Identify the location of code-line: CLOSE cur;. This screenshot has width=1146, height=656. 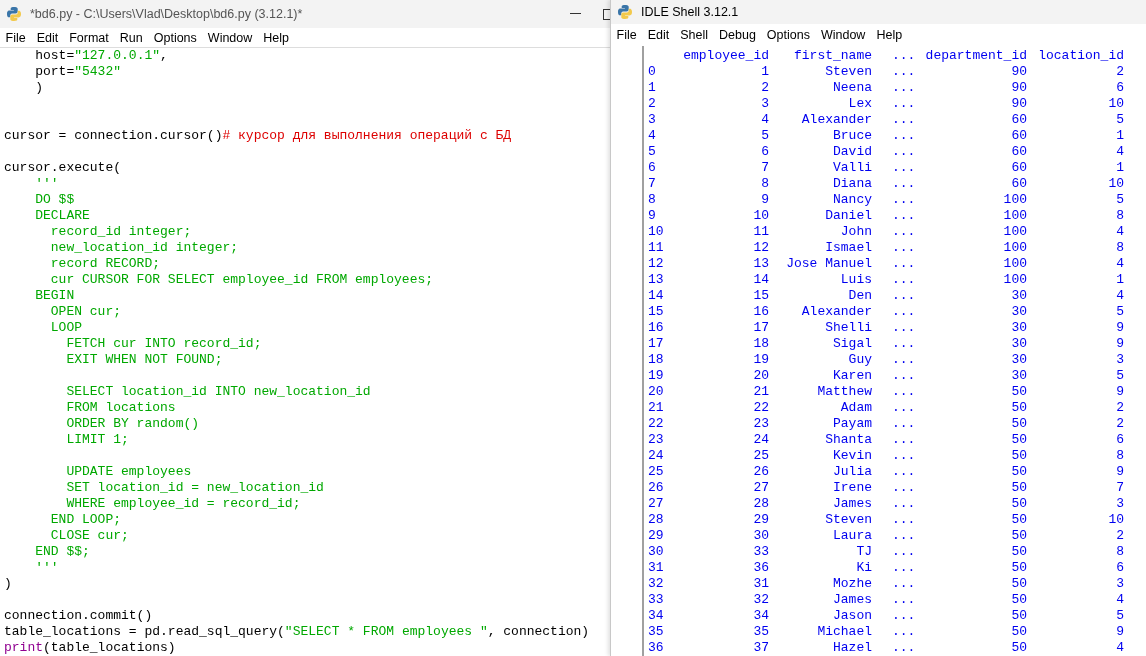
(89, 536).